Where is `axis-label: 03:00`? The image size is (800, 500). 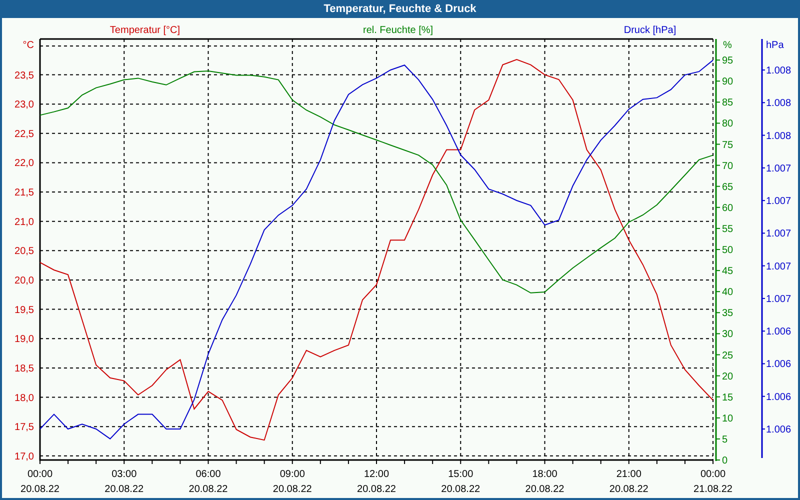
axis-label: 03:00 is located at coordinates (124, 474).